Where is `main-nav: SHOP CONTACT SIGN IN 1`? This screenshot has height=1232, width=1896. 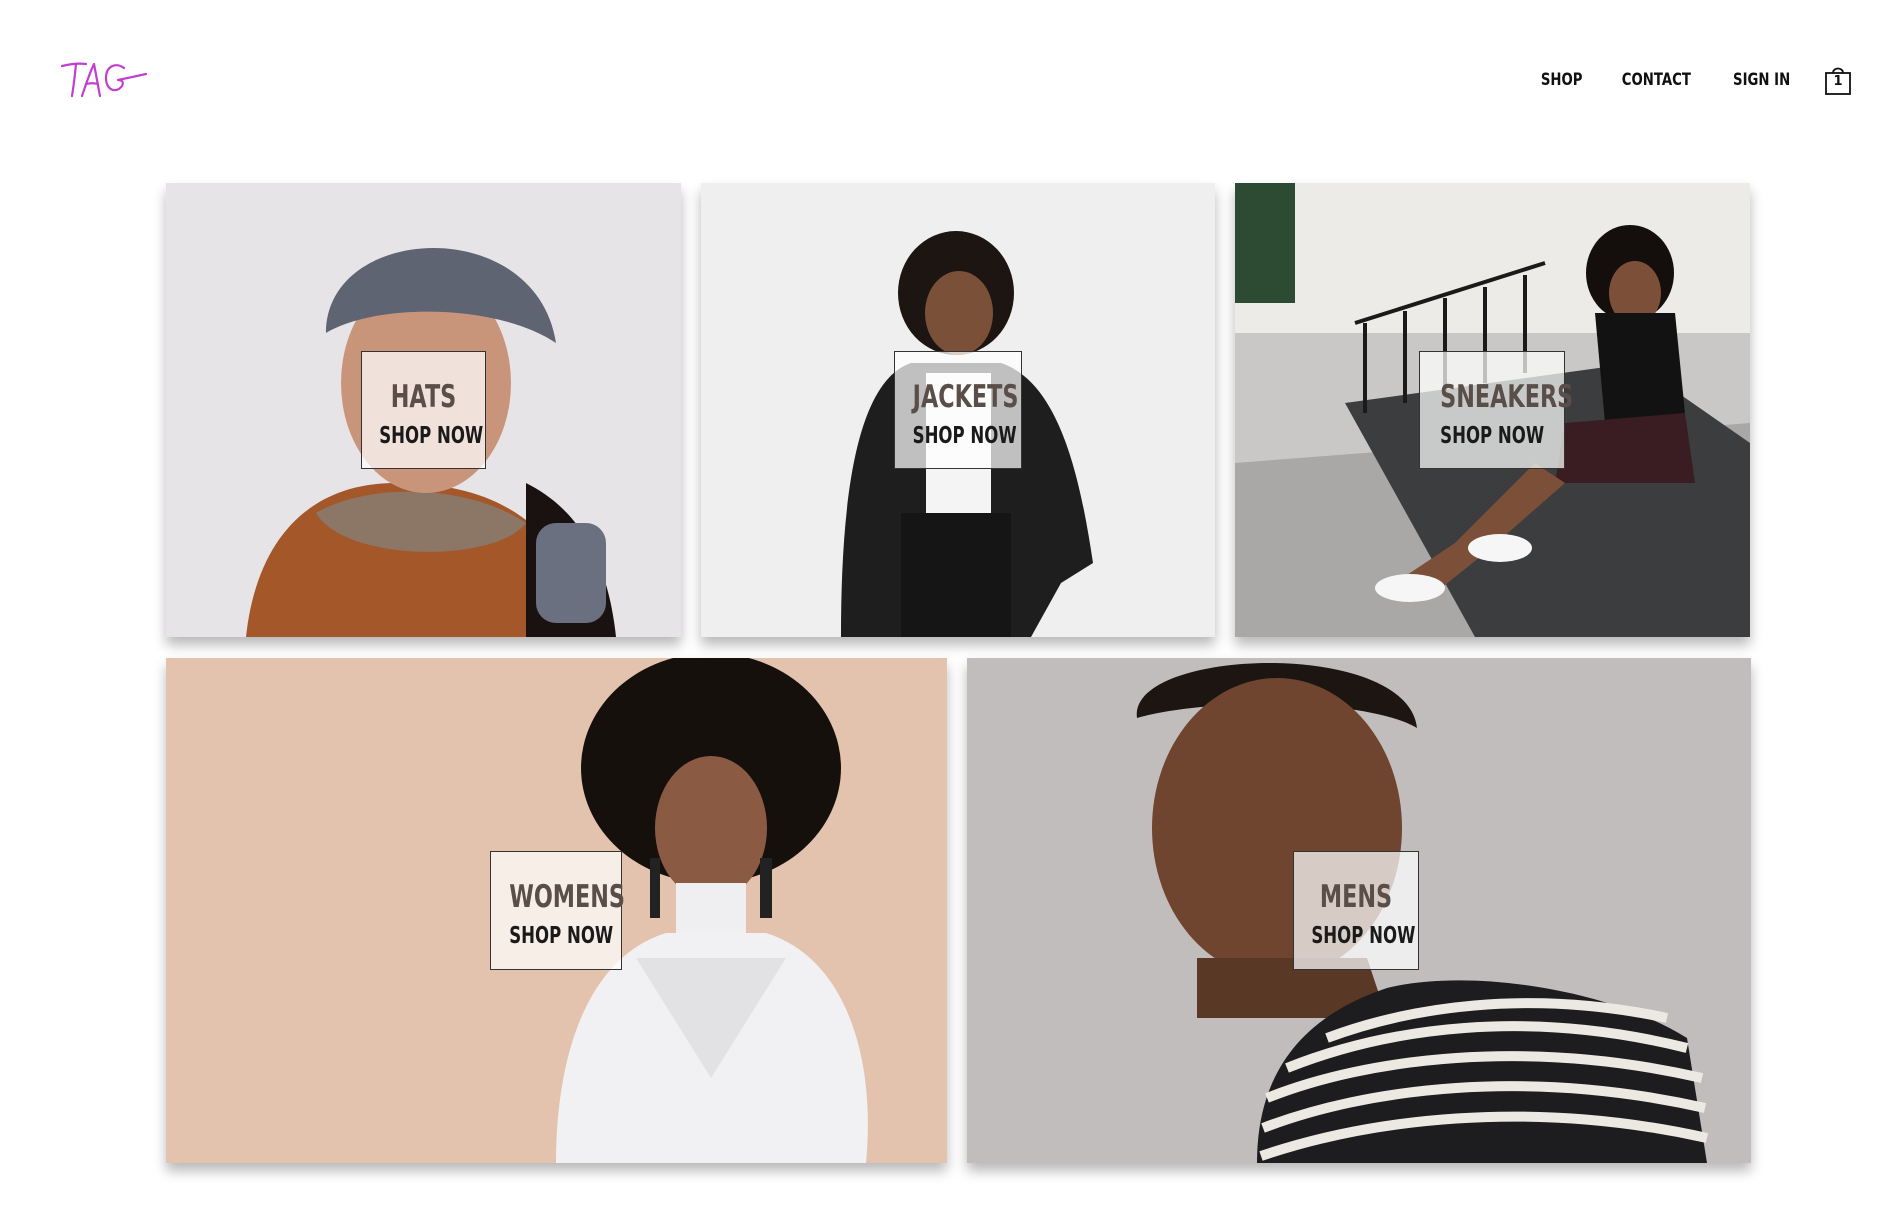
main-nav: SHOP CONTACT SIGN IN 1 is located at coordinates (1687, 80).